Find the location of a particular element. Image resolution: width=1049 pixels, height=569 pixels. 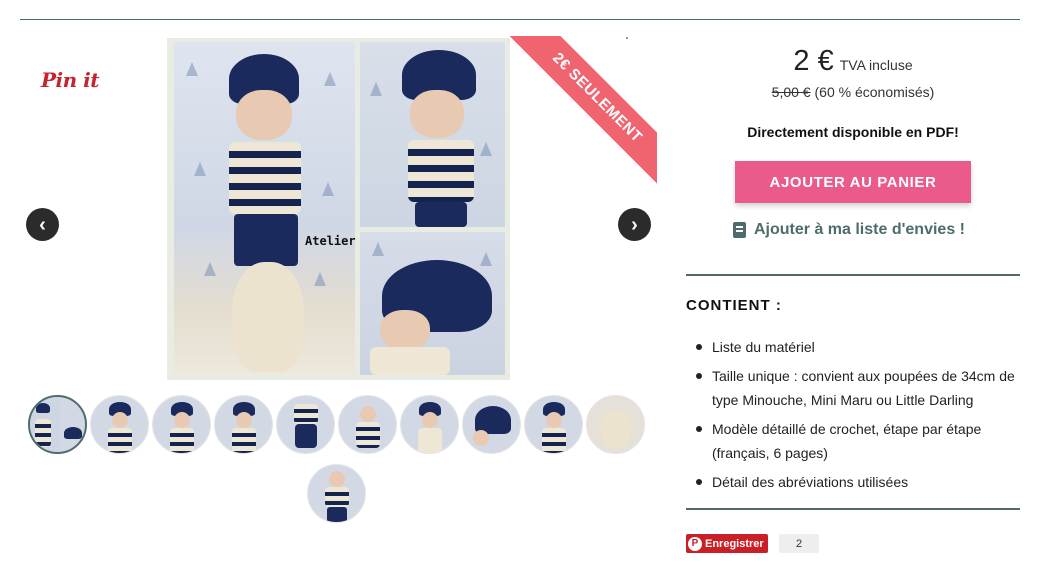

photo-panel-side-view is located at coordinates (432, 134).